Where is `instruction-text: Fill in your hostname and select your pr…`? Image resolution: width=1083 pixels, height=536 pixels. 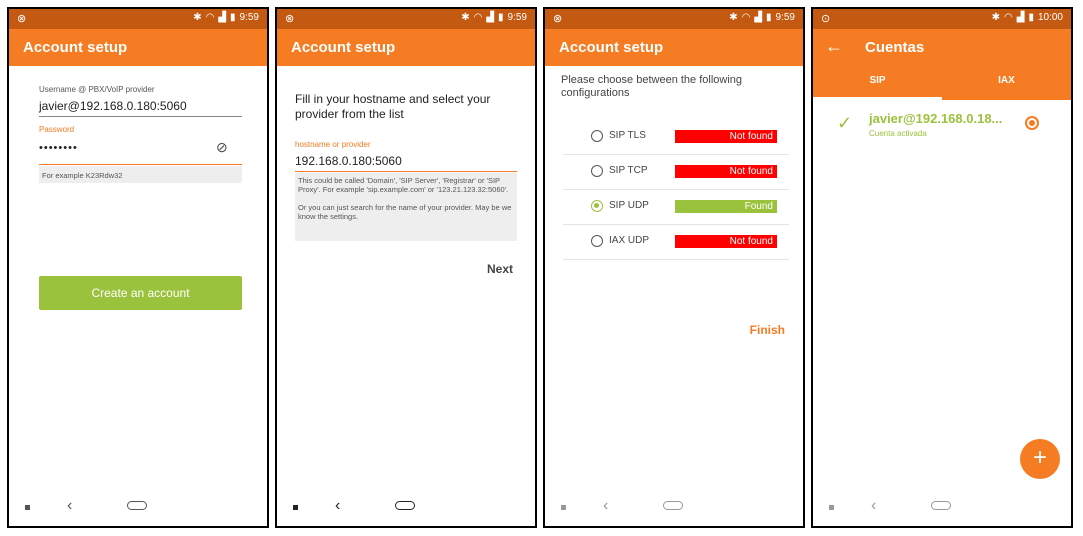
instruction-text: Fill in your hostname and select your pr… is located at coordinates (393, 106).